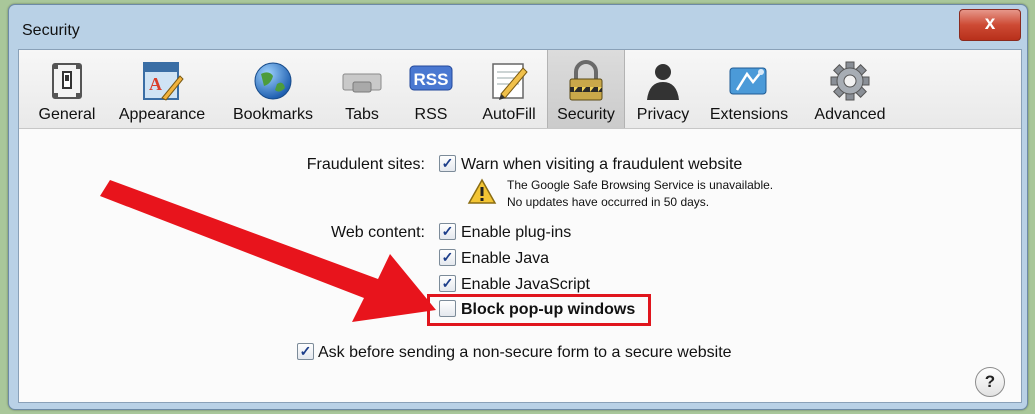 The height and width of the screenshot is (414, 1035). What do you see at coordinates (273, 114) in the screenshot?
I see `tab-label: Bookmarks` at bounding box center [273, 114].